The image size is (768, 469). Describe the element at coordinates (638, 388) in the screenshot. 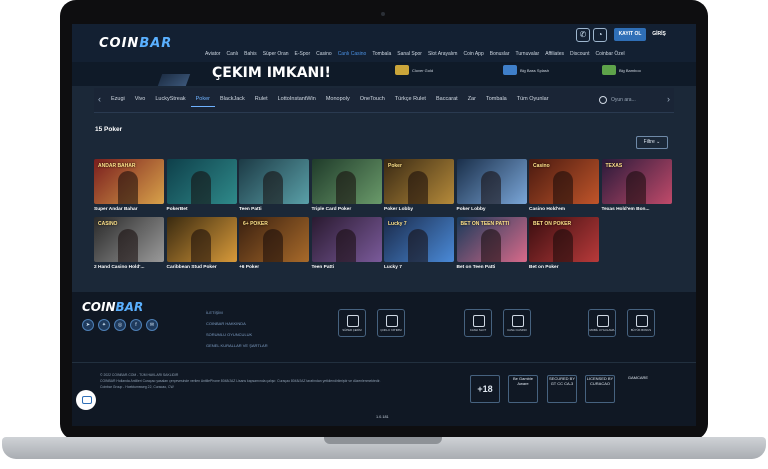

I see `certification-badge: GAMCARE` at that location.